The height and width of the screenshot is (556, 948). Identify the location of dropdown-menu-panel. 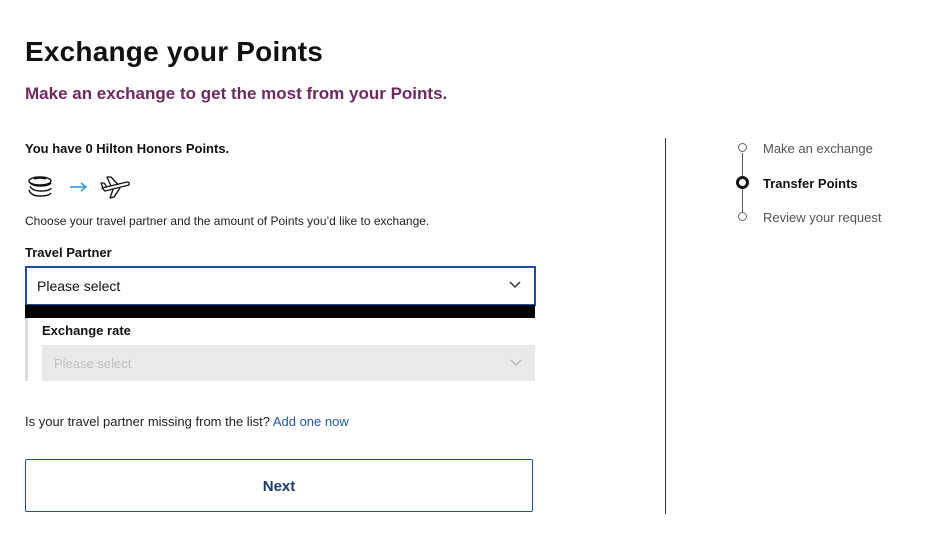
(280, 311).